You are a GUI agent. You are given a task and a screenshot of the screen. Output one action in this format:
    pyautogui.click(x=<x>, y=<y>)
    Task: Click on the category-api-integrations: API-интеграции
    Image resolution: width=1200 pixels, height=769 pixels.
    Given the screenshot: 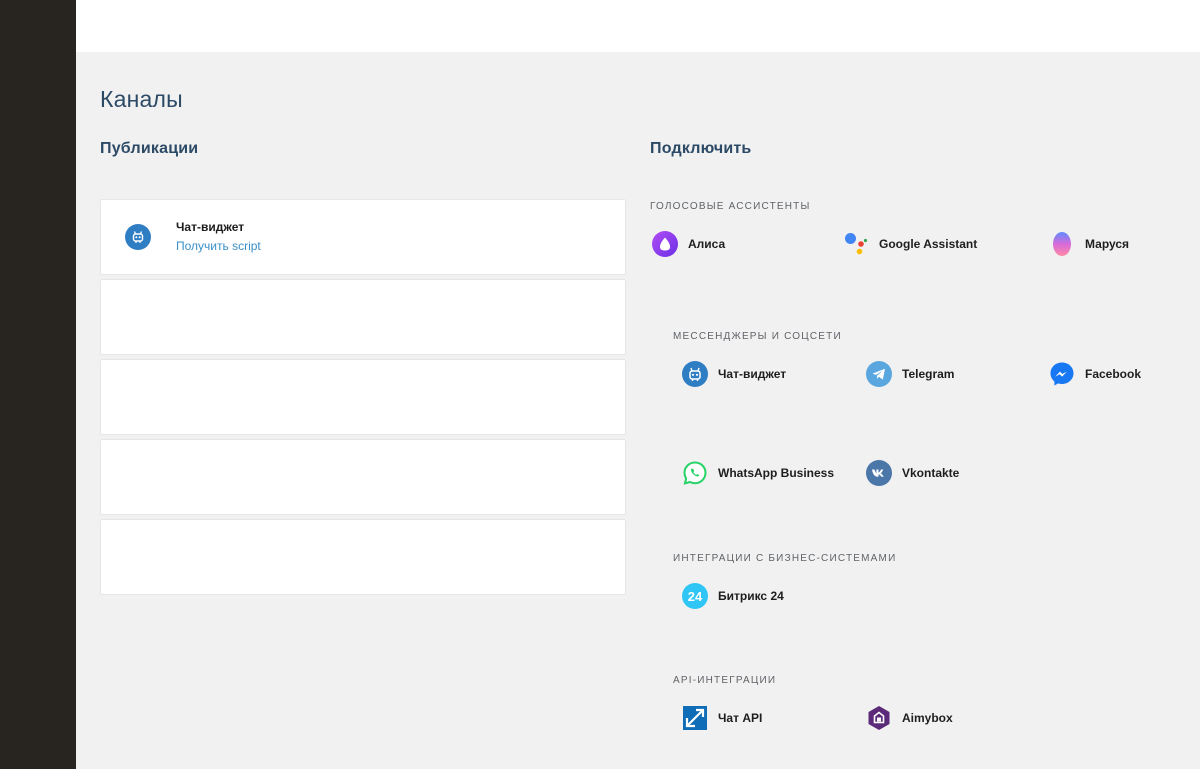 What is the action you would take?
    pyautogui.click(x=725, y=680)
    